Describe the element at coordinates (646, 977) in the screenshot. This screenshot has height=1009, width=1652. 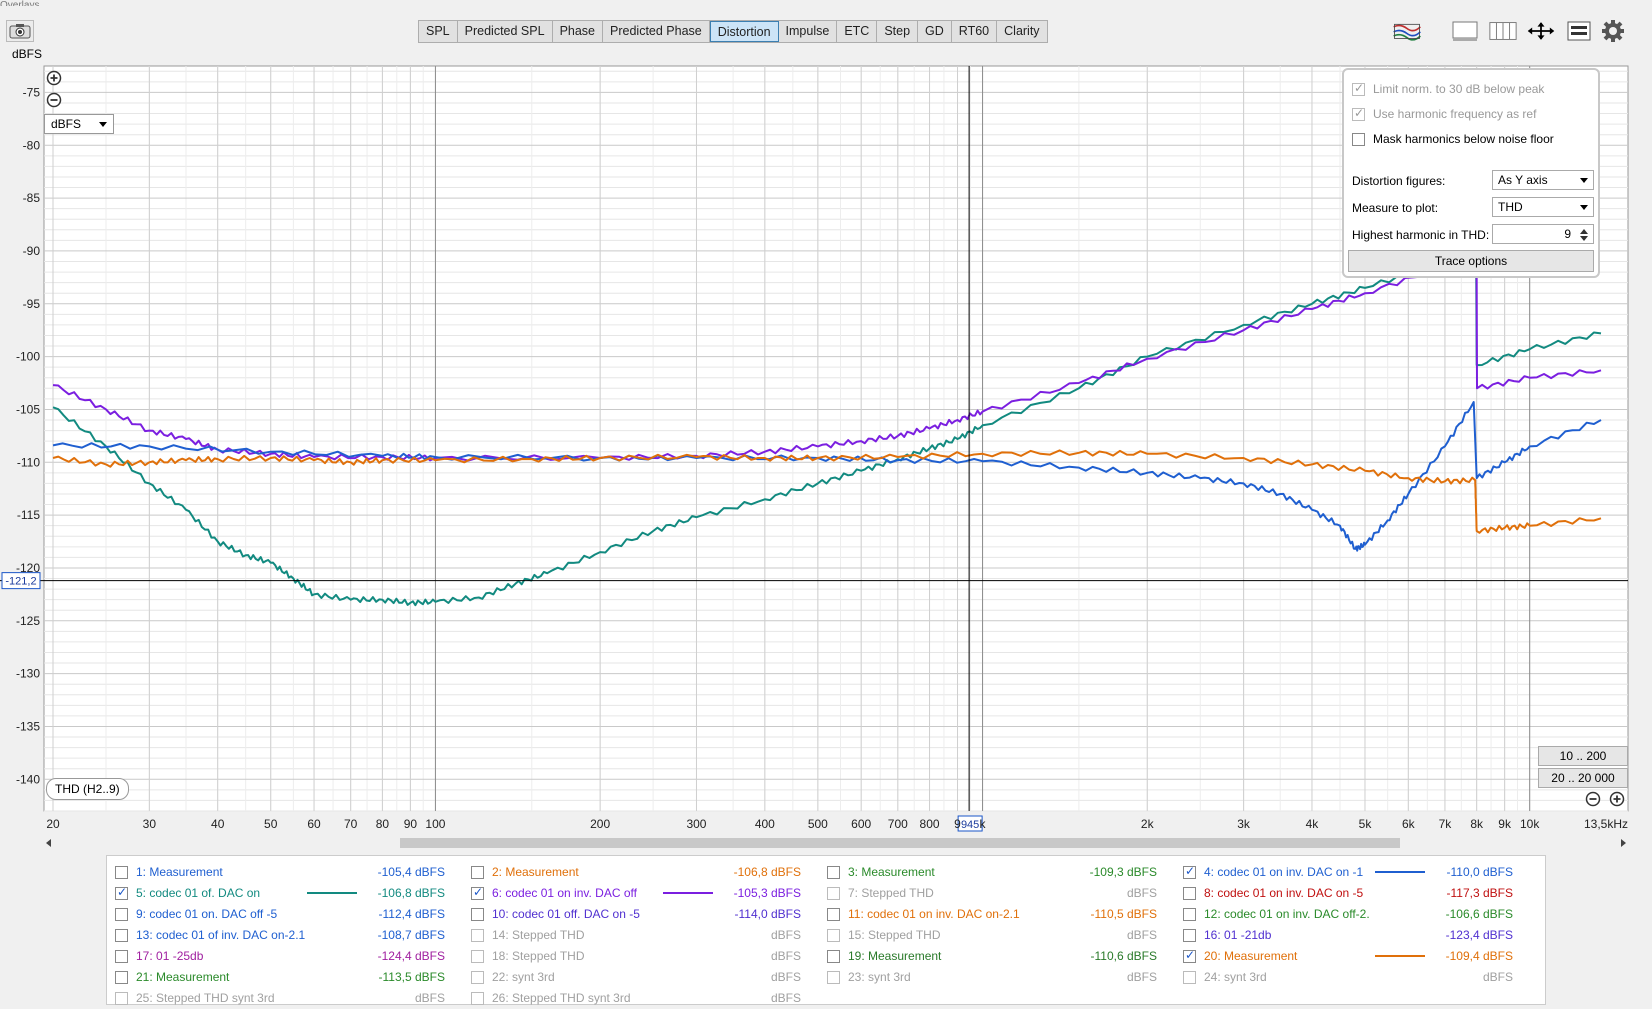
I see `legend-item: 22: synt 3rd dBFS` at that location.